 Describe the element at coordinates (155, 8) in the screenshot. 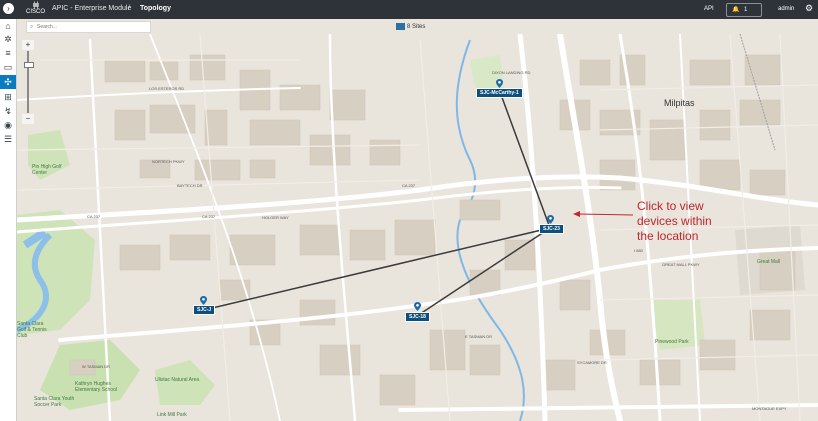

I see `page-title: Topology` at that location.